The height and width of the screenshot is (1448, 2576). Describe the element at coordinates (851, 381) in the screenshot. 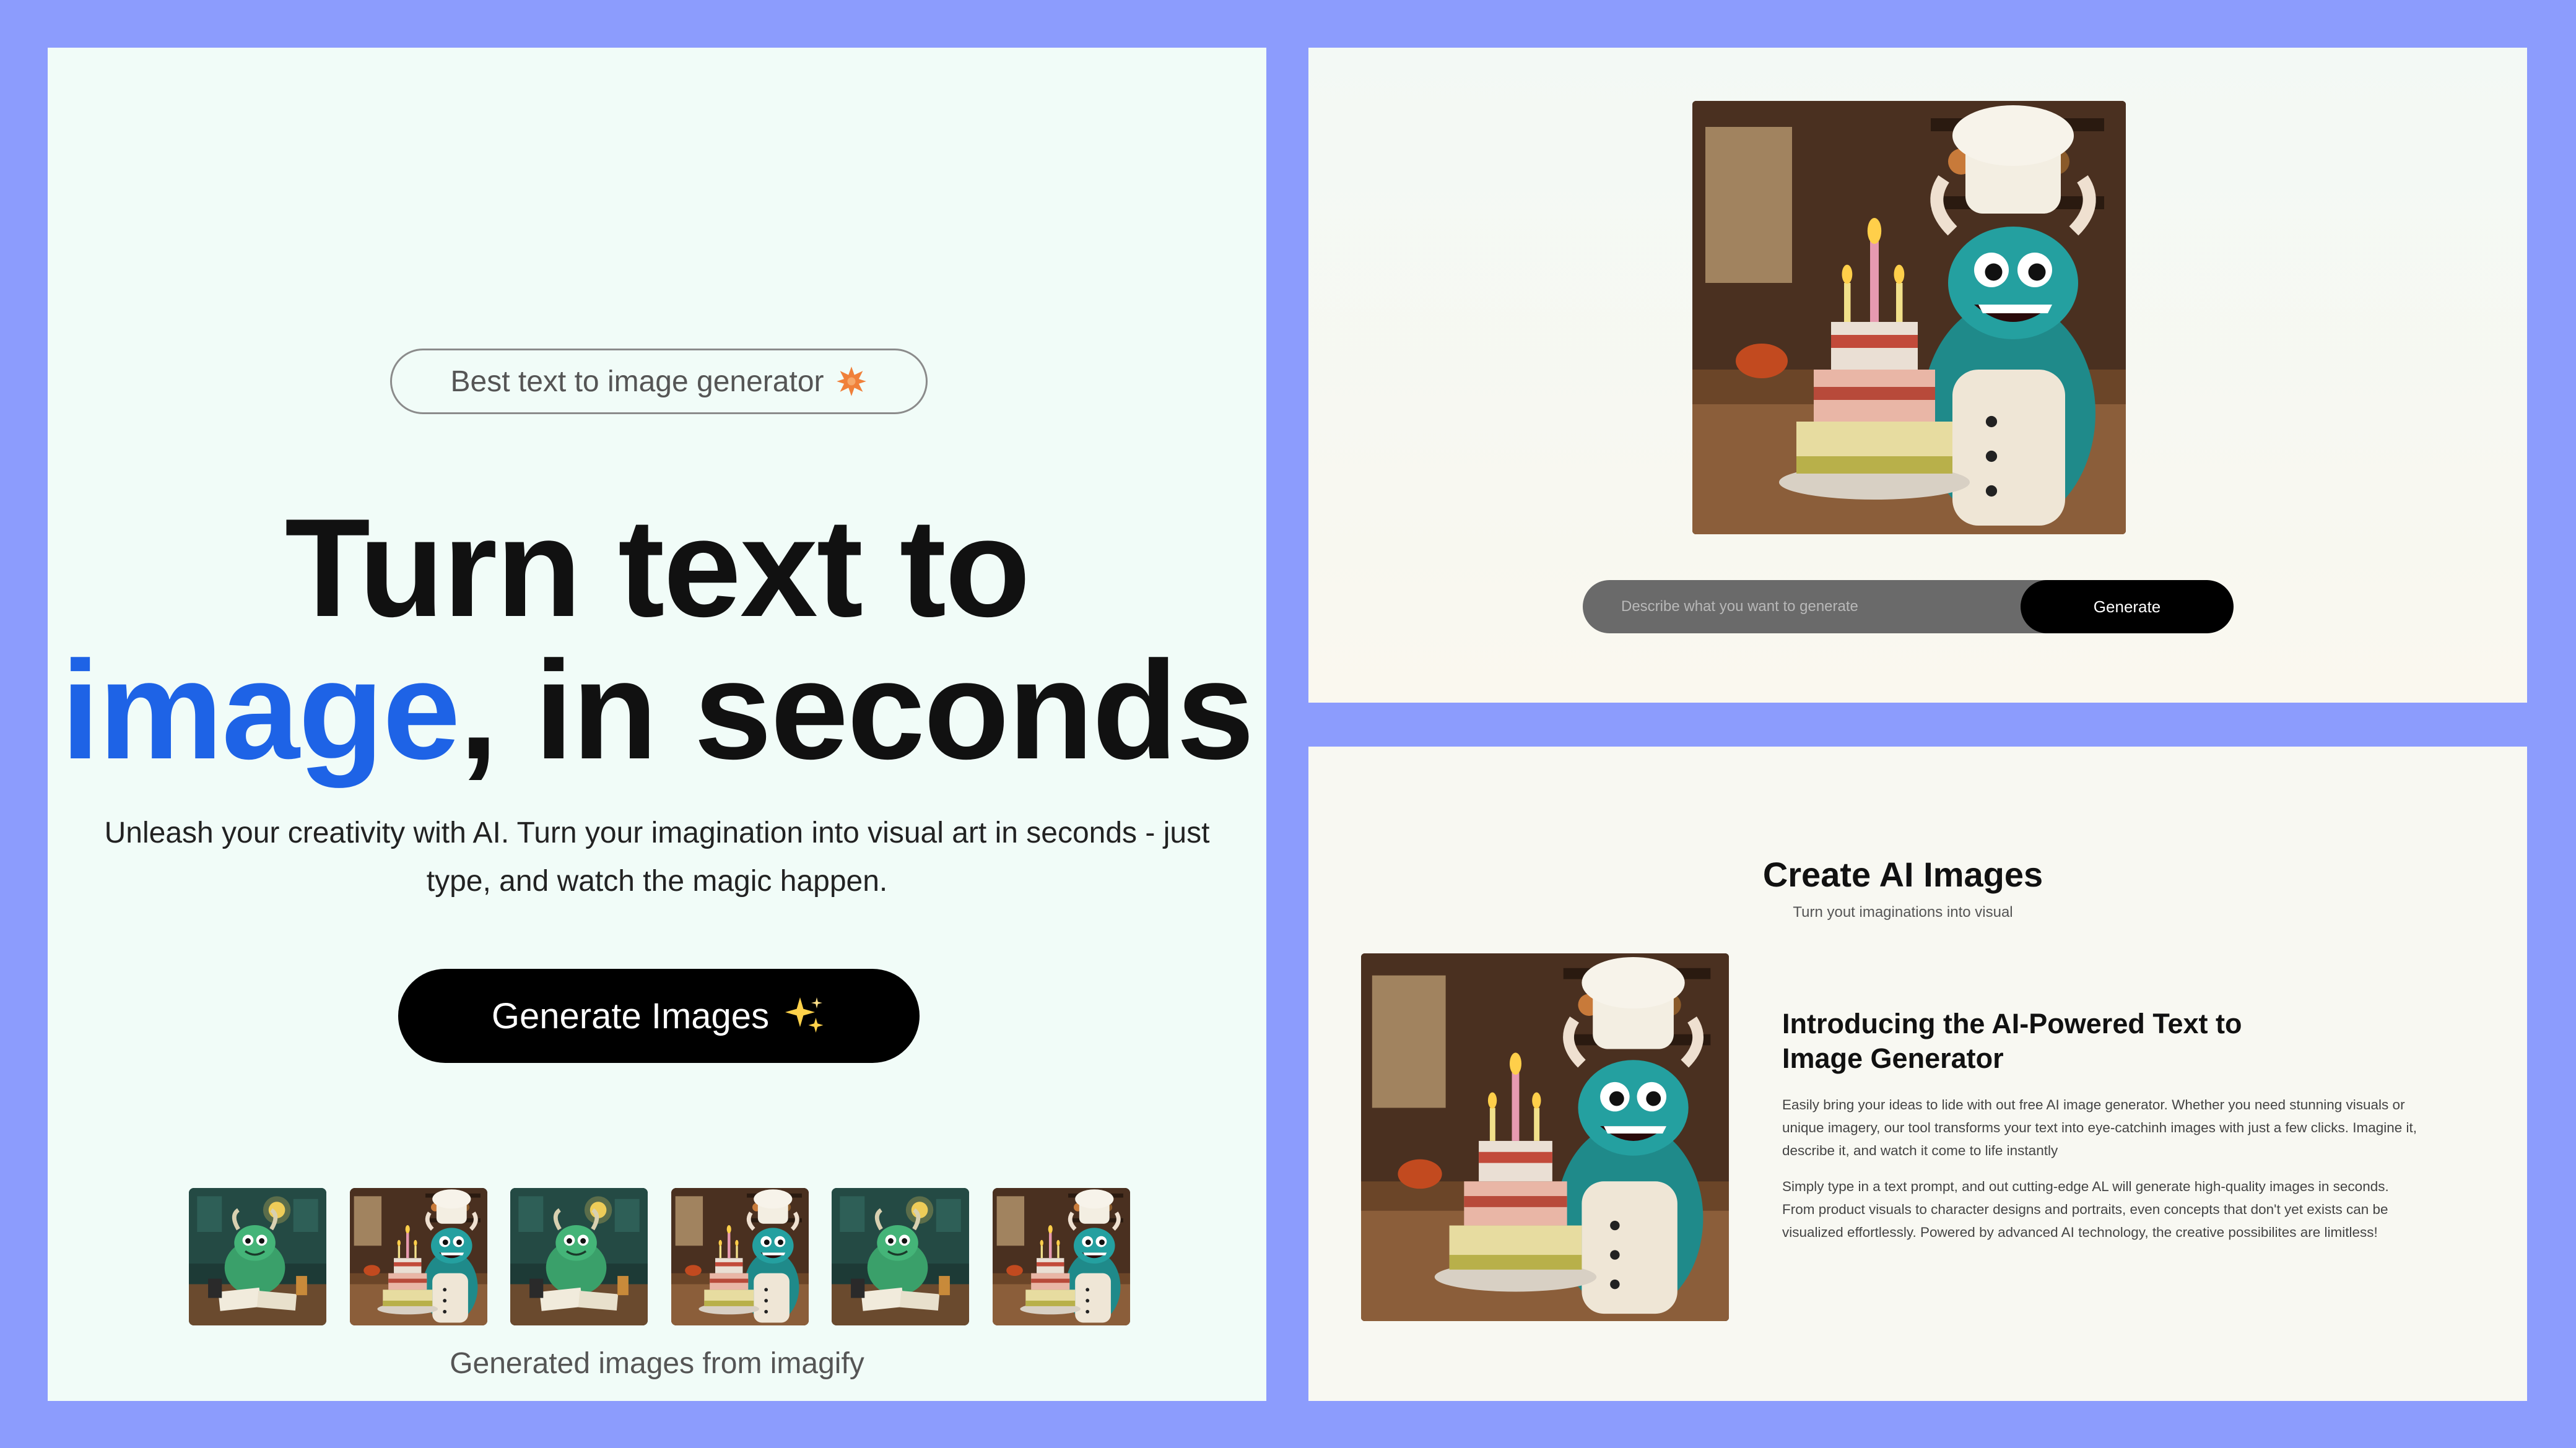

I see `star-burst-icon` at that location.